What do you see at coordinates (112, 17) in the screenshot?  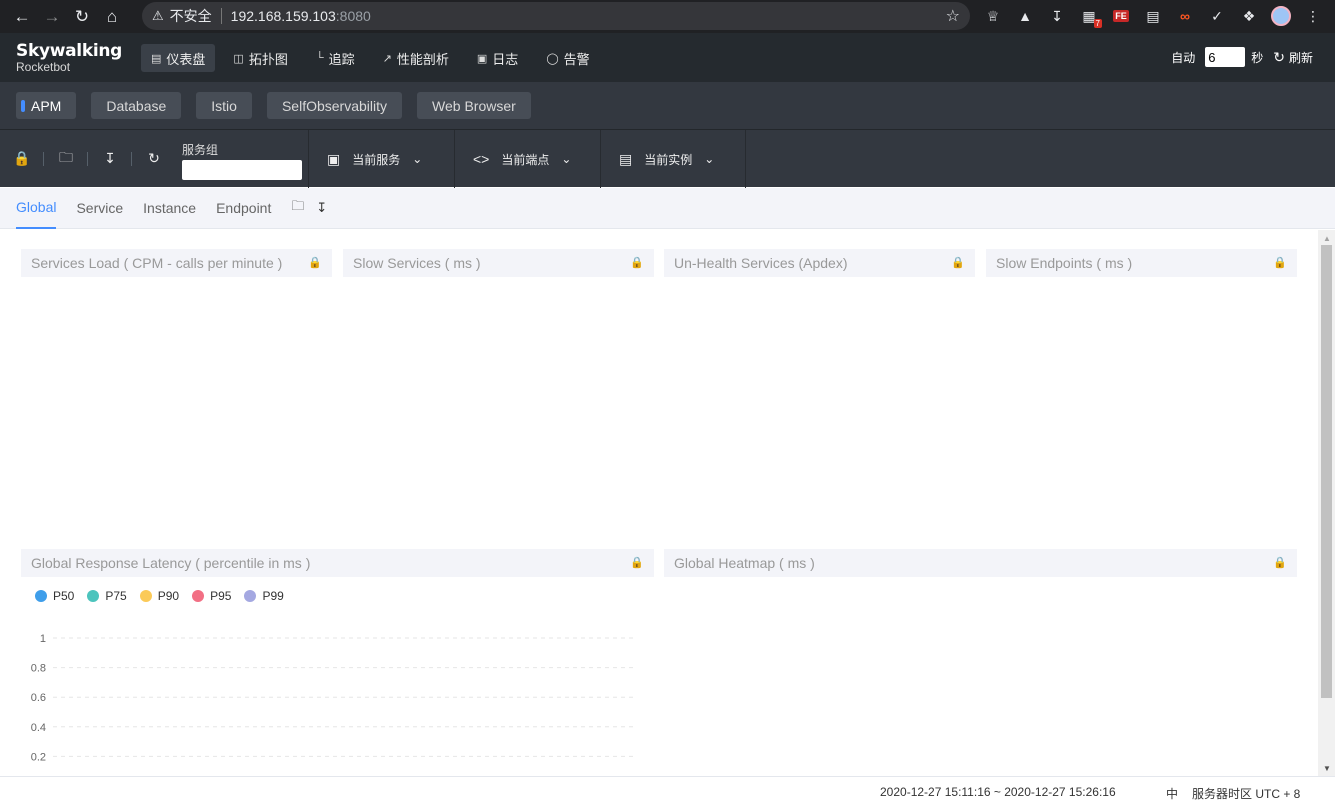 I see `home-icon: ⌂` at bounding box center [112, 17].